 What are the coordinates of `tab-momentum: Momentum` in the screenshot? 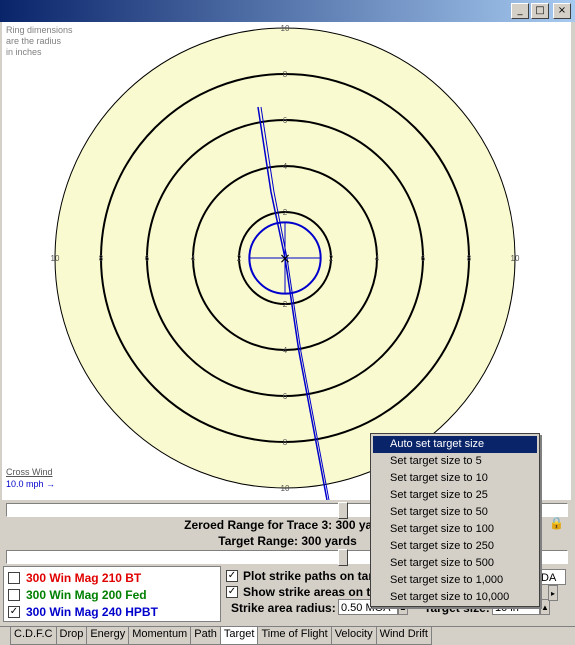 It's located at (160, 636).